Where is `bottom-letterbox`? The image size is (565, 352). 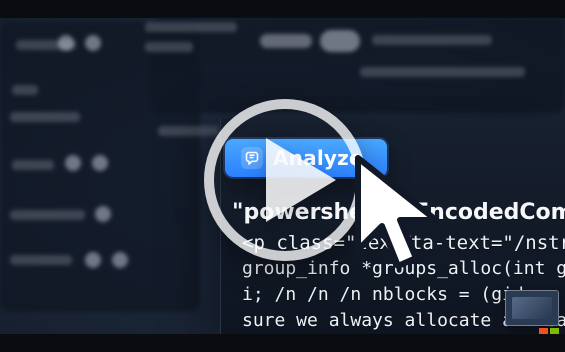 bottom-letterbox is located at coordinates (282, 343).